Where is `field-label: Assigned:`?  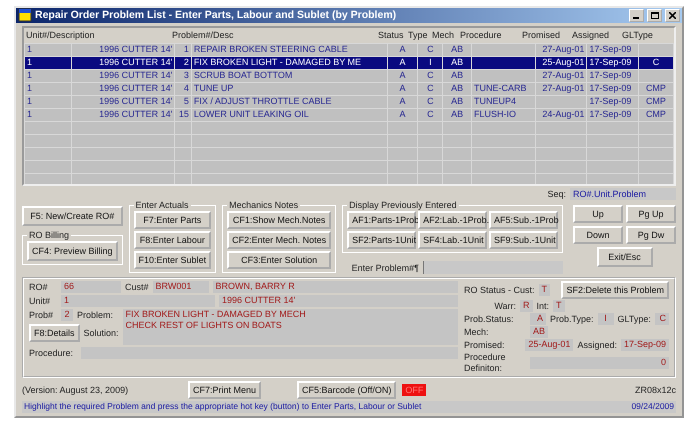
field-label: Assigned: is located at coordinates (597, 345).